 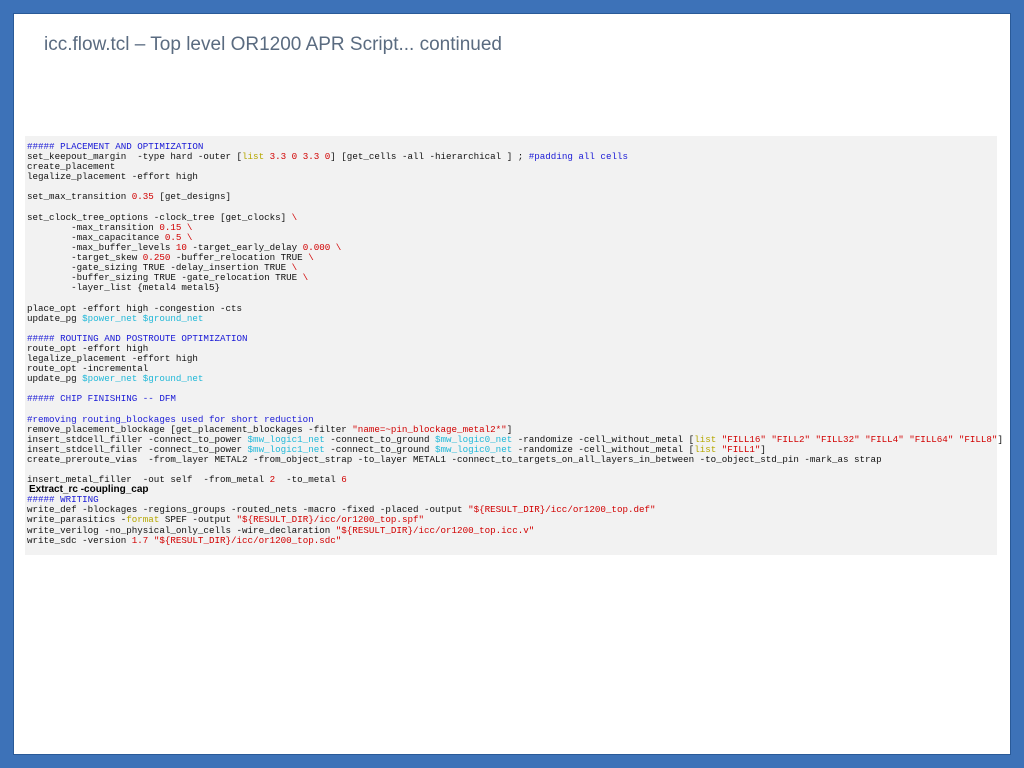 What do you see at coordinates (512, 288) in the screenshot?
I see `code-line: -layer_list {metal4 metal5}` at bounding box center [512, 288].